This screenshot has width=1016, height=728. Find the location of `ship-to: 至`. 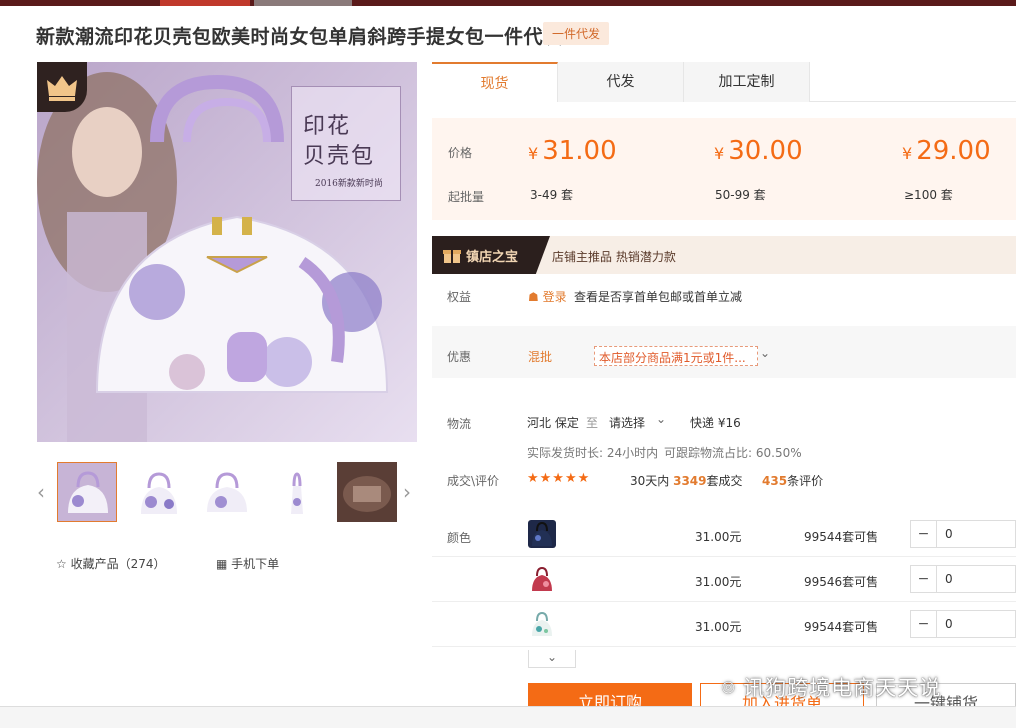

ship-to: 至 is located at coordinates (592, 423).